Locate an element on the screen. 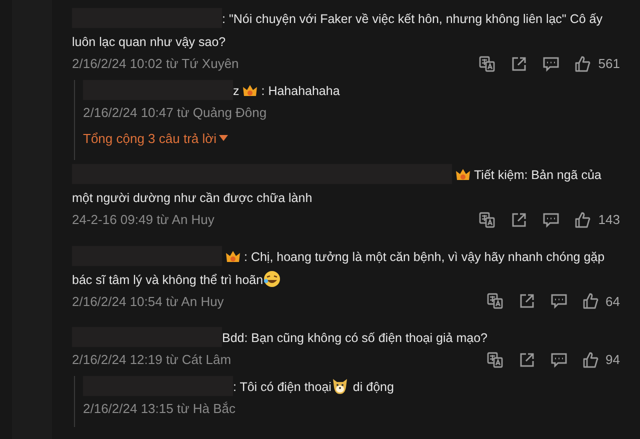 The image size is (640, 439). reply-meta: 2/16/2/24 10:47 từ Quảng Đông is located at coordinates (175, 113).